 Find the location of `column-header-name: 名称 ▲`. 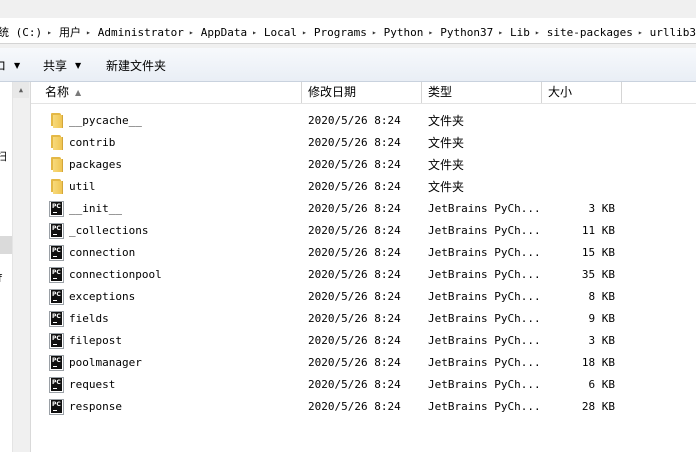

column-header-name: 名称 ▲ is located at coordinates (166, 92).